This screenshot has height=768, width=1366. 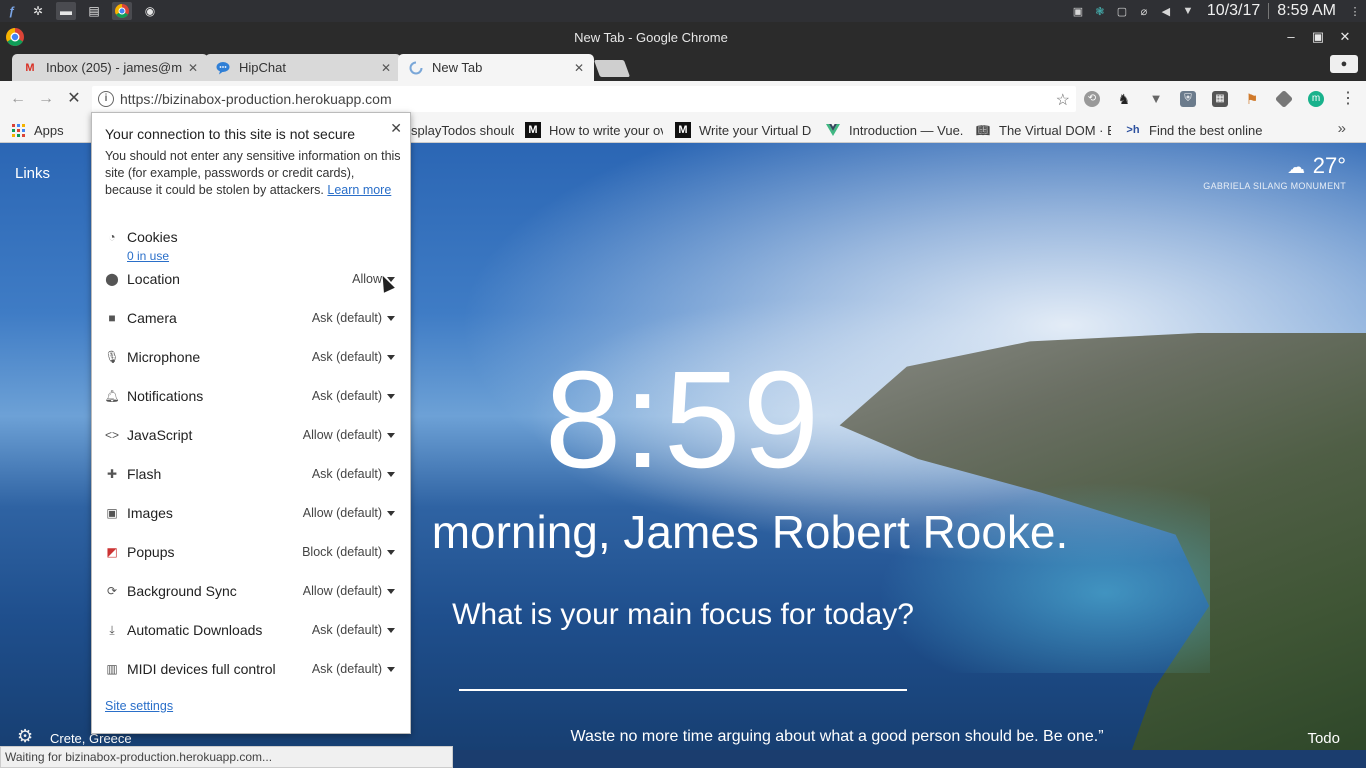 What do you see at coordinates (462, 130) in the screenshot?
I see `bookmark-item: splayTodos should` at bounding box center [462, 130].